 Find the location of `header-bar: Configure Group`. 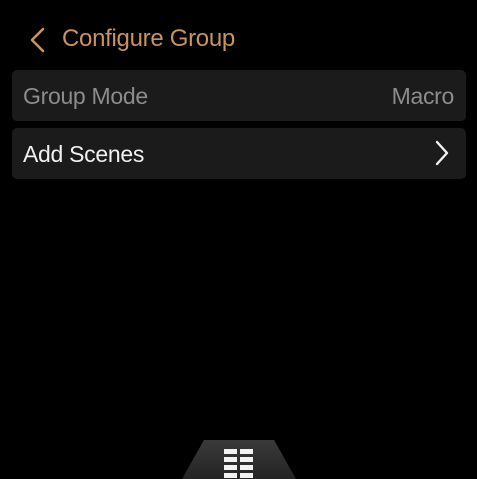

header-bar: Configure Group is located at coordinates (238, 40).